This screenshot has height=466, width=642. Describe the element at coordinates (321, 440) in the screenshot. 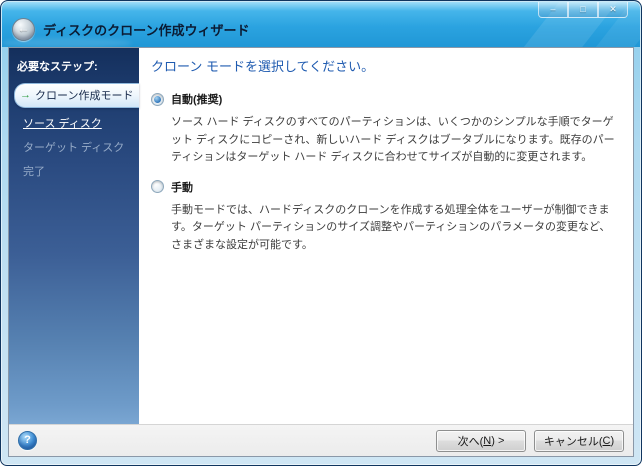

I see `footer-bar: ? 次へ(N) > キャンセル(C)` at that location.